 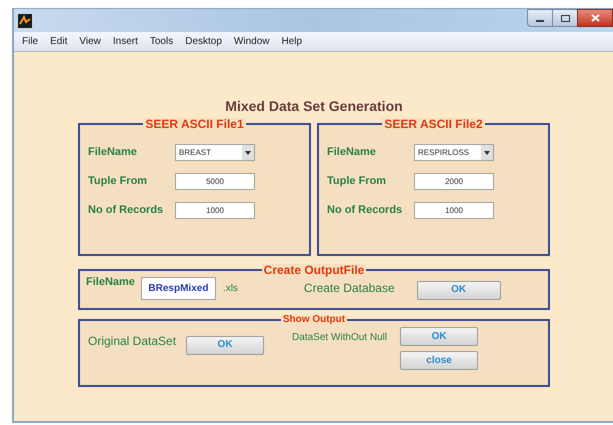 I want to click on input-field: 5000, so click(x=215, y=181).